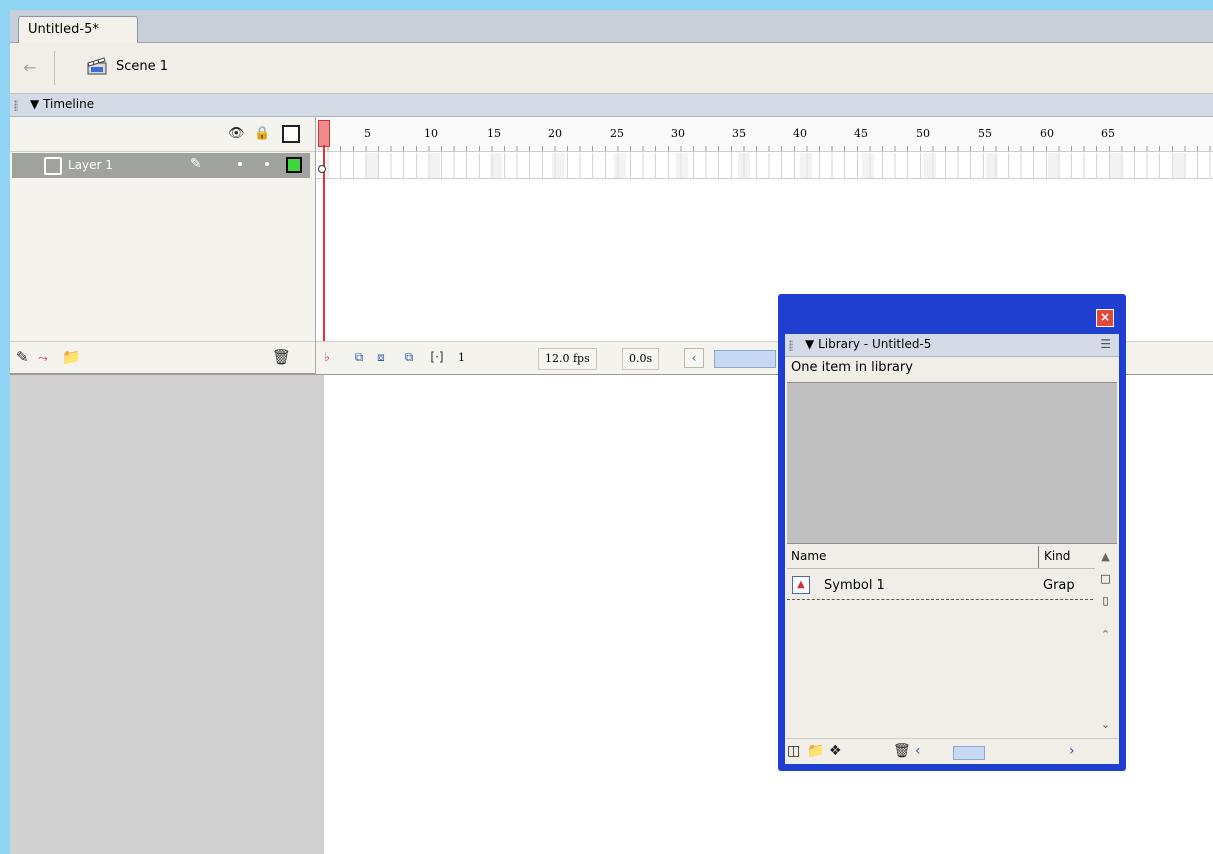 The image size is (1213, 854). What do you see at coordinates (985, 133) in the screenshot?
I see `ruler-label: 55` at bounding box center [985, 133].